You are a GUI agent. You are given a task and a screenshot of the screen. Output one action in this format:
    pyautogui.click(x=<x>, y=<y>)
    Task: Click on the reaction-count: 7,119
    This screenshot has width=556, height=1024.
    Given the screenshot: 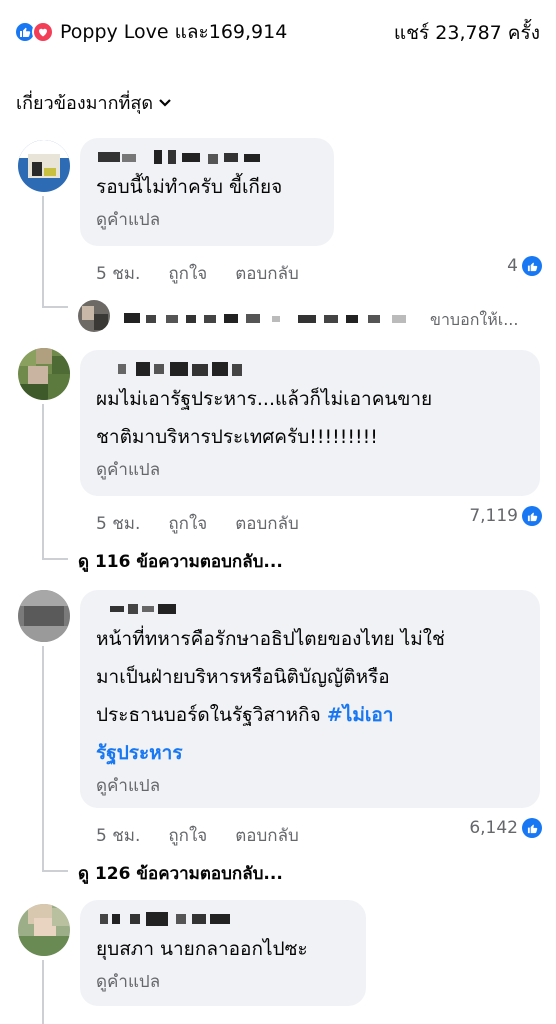 What is the action you would take?
    pyautogui.click(x=505, y=516)
    